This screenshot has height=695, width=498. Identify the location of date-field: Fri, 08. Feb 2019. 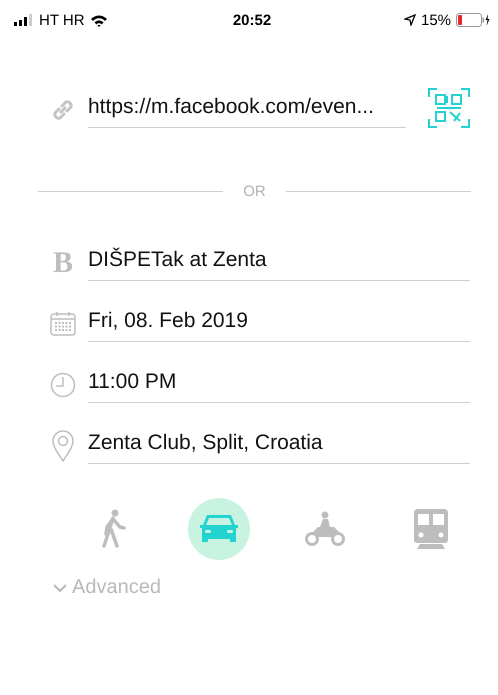
(279, 323).